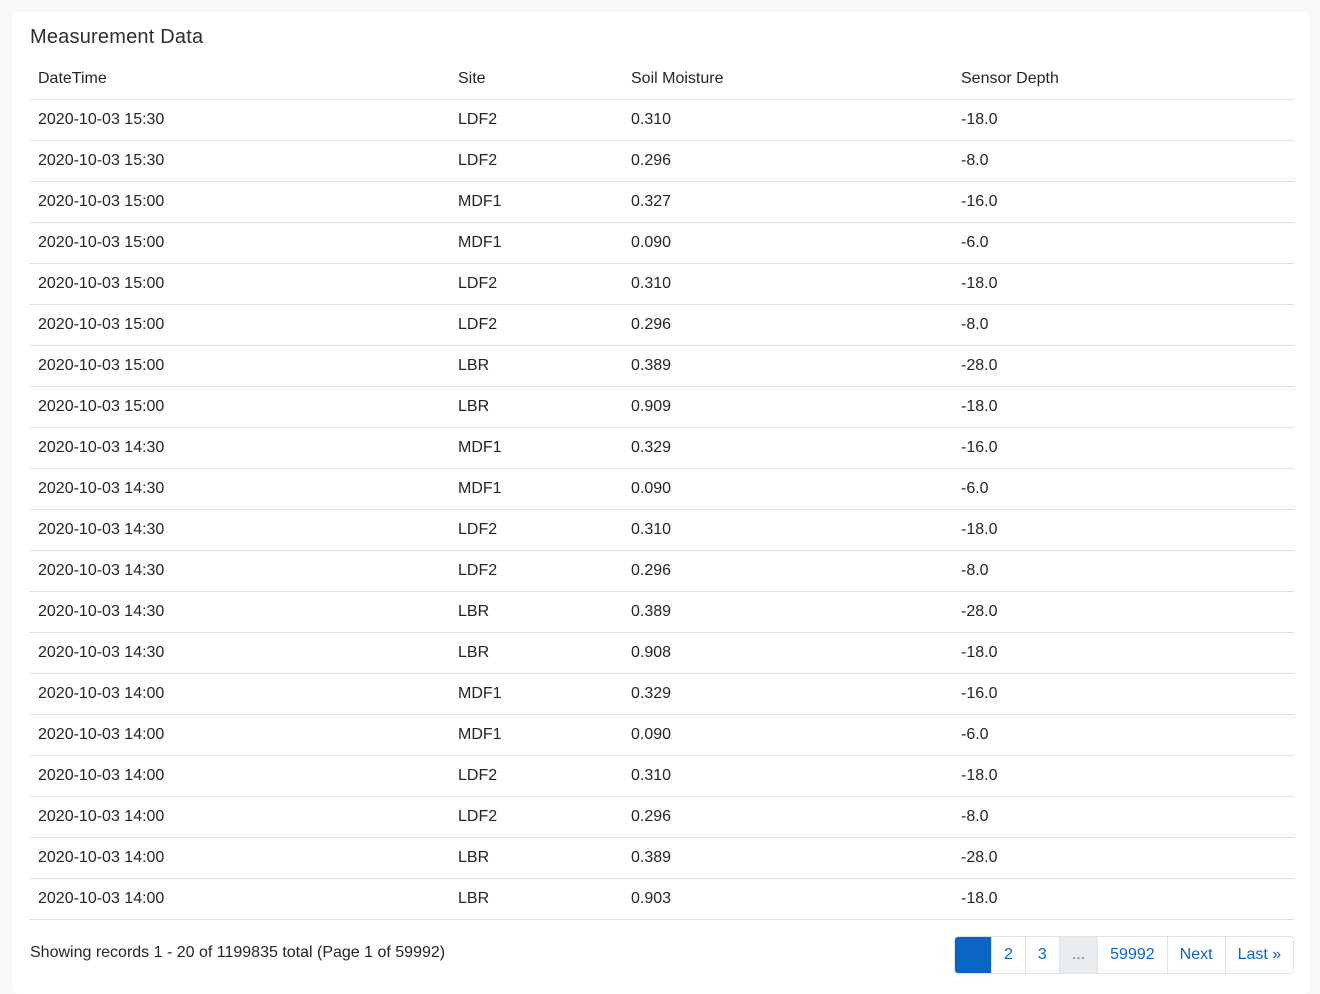 Image resolution: width=1320 pixels, height=994 pixels. I want to click on cell-soil-moisture: 0.909, so click(788, 407).